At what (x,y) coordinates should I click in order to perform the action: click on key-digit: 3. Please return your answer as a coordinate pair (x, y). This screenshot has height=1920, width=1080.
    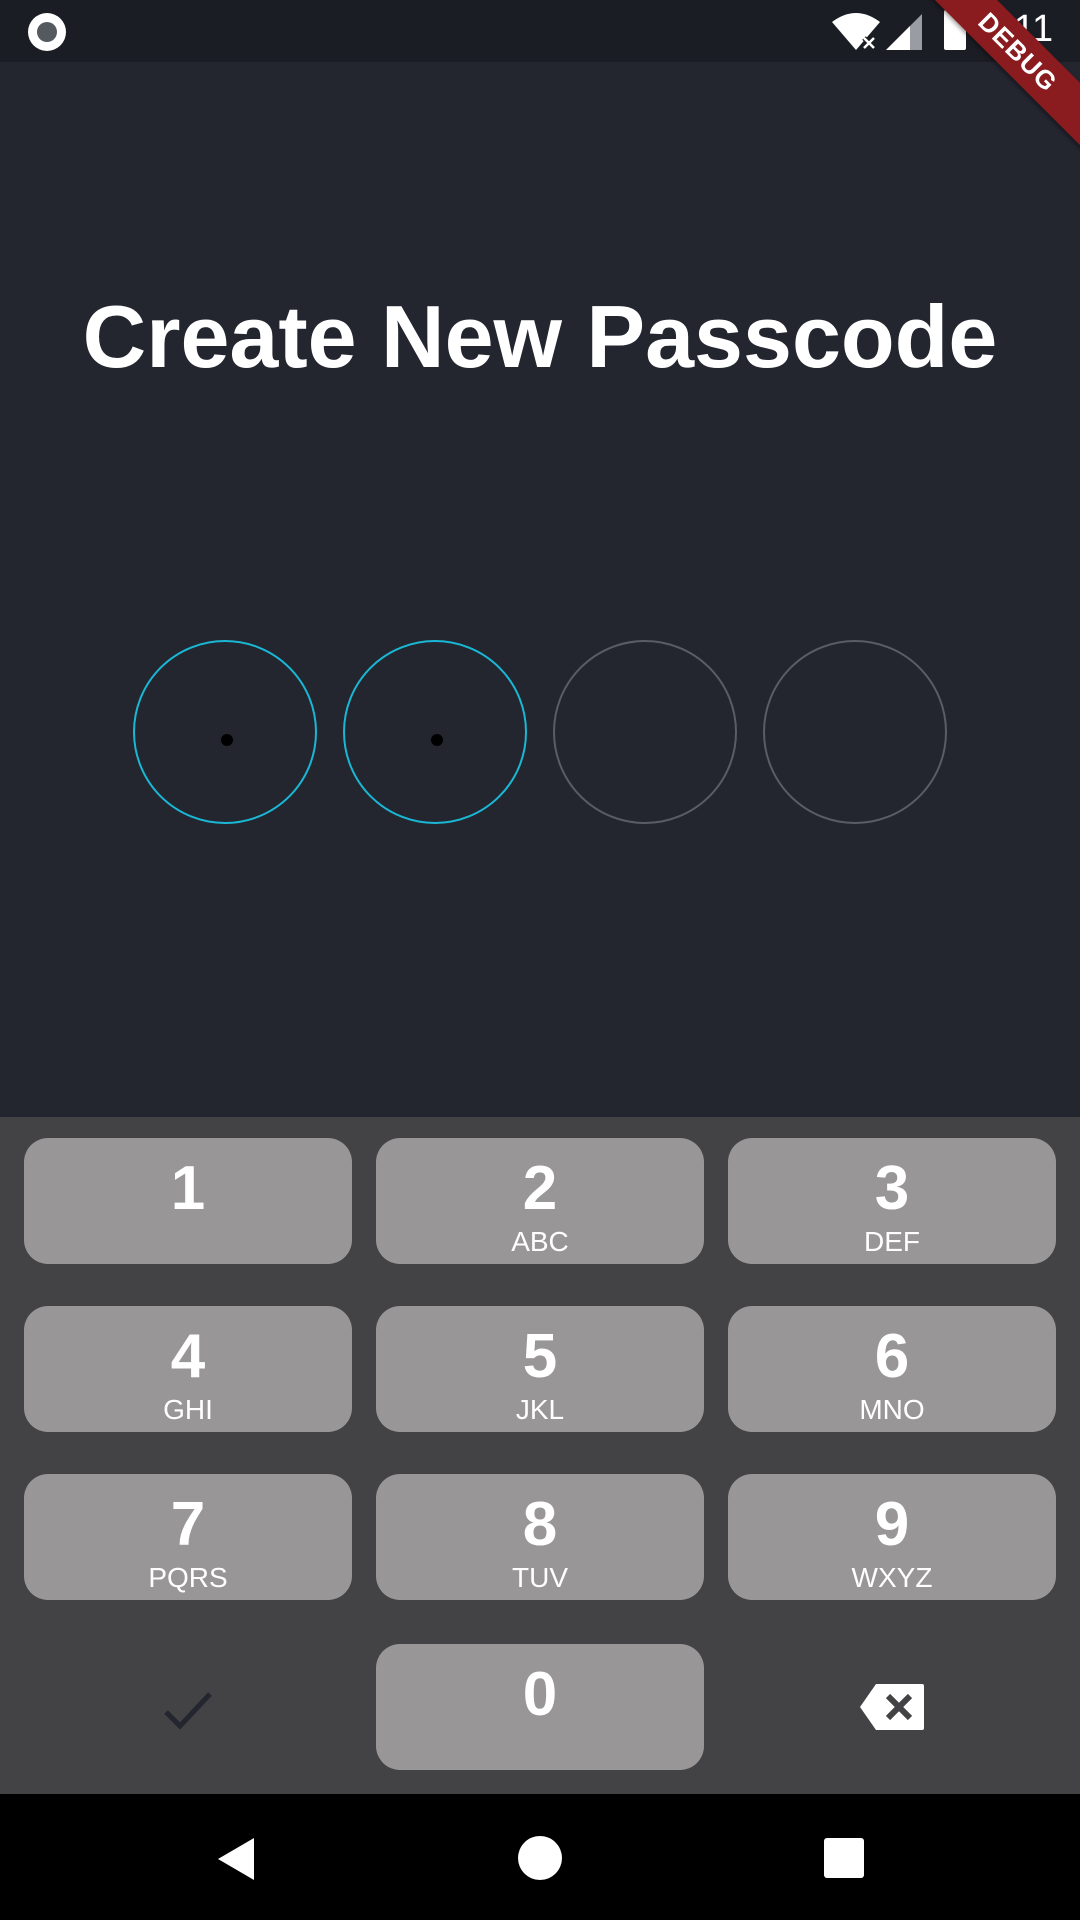
    Looking at the image, I should click on (892, 1188).